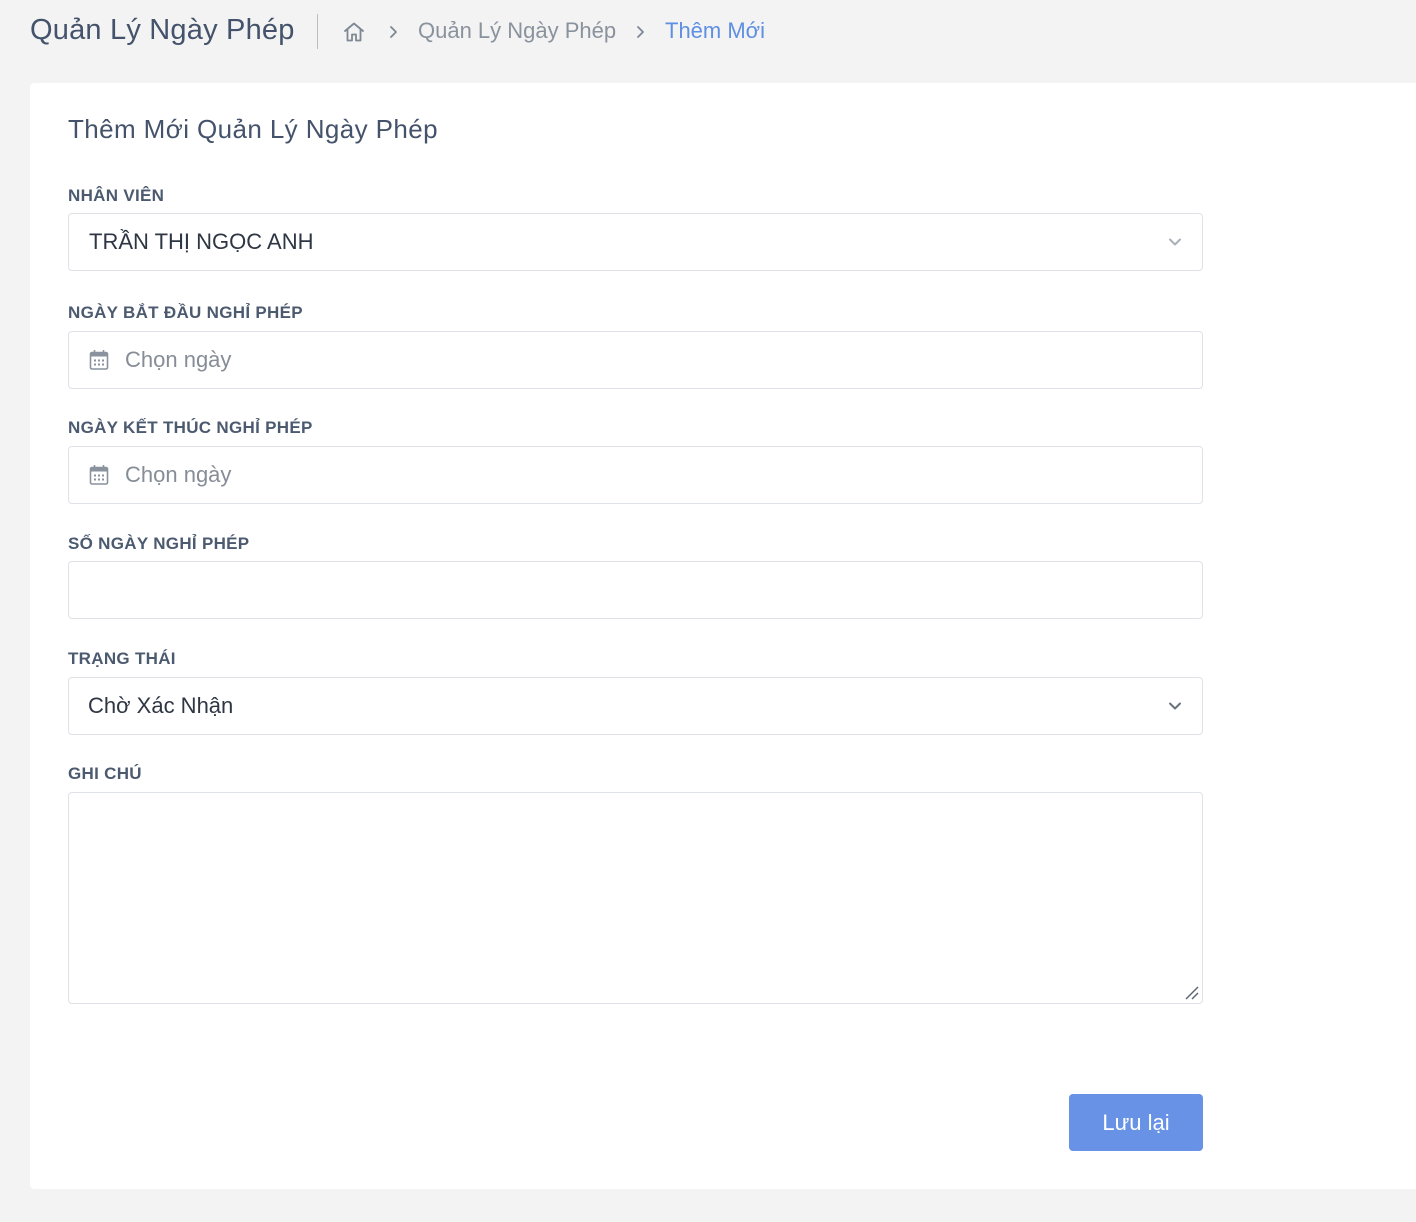  What do you see at coordinates (190, 427) in the screenshot?
I see `end-date-label: NGÀY KẾT THÚC NGHỈ PHÉP` at bounding box center [190, 427].